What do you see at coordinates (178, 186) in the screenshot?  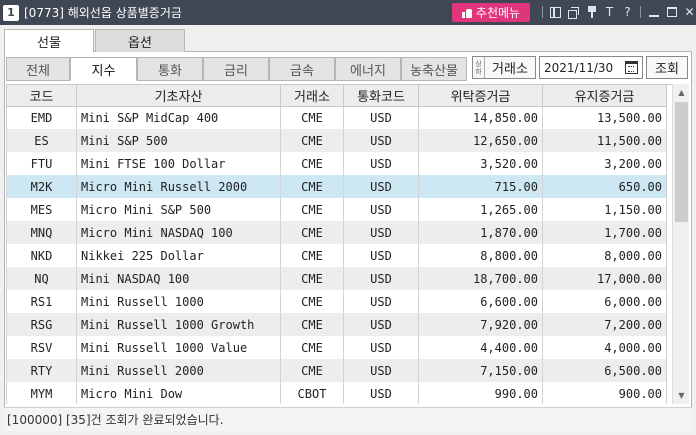 I see `cell-asset: Micro Mini Russell 2000` at bounding box center [178, 186].